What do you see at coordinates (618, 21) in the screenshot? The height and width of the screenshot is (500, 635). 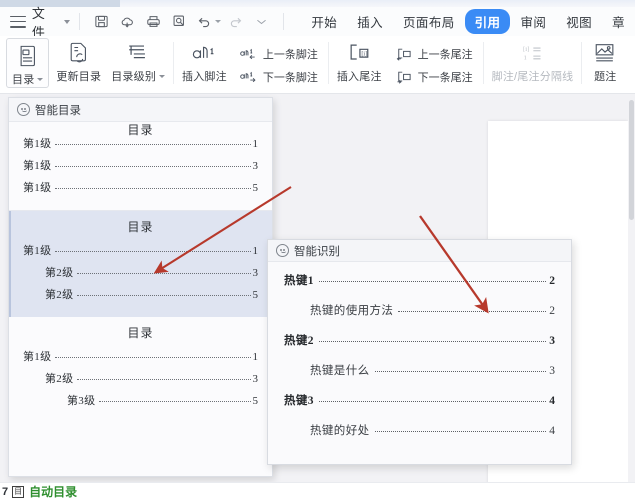 I see `tab-overflow: 章` at bounding box center [618, 21].